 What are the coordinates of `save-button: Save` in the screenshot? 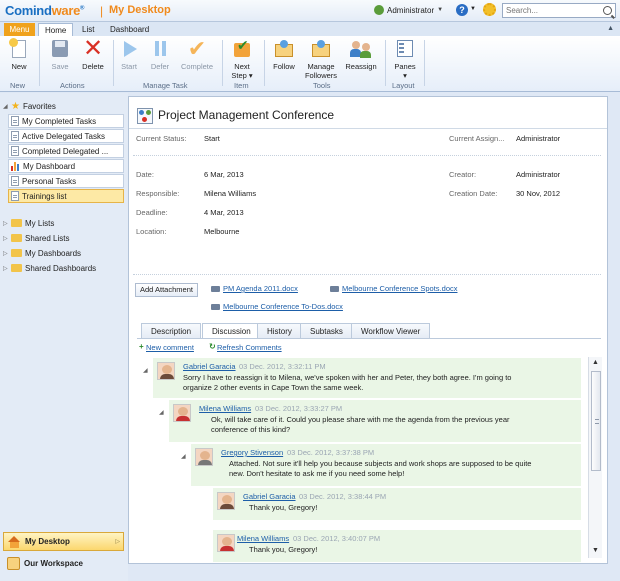 It's located at (60, 54).